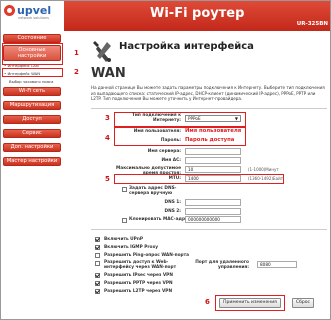 The image size is (331, 320). I want to click on remote-port-label: Порт для удаленного управления:, so click(222, 265).